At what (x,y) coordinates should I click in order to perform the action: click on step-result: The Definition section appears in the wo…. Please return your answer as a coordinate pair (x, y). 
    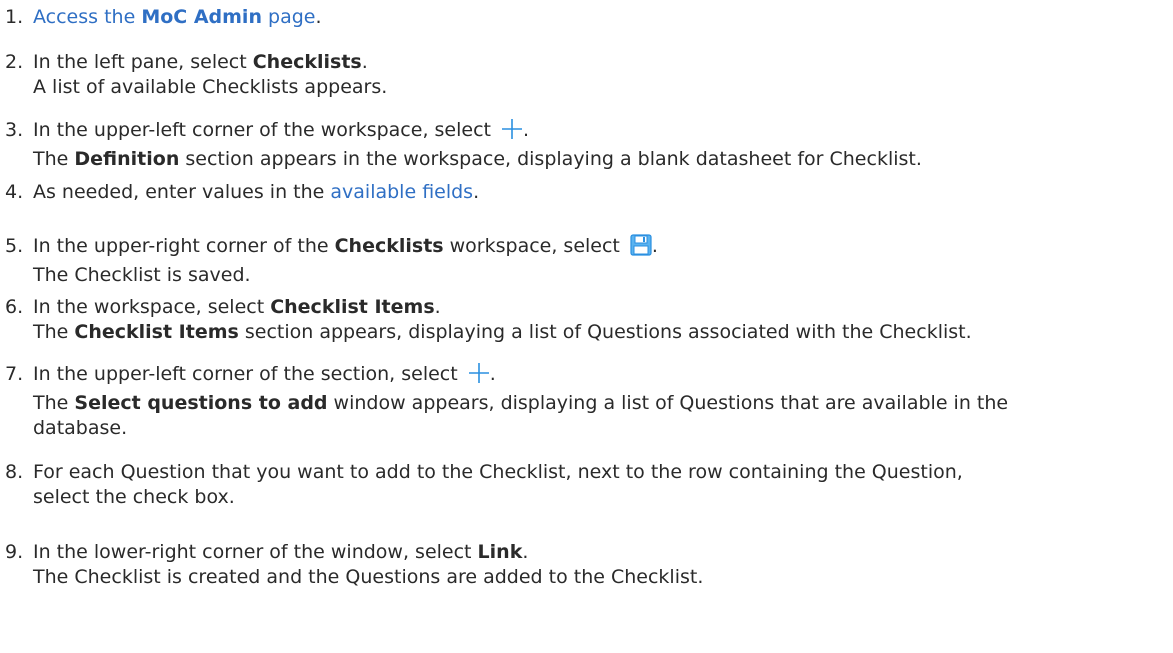
    Looking at the image, I should click on (477, 159).